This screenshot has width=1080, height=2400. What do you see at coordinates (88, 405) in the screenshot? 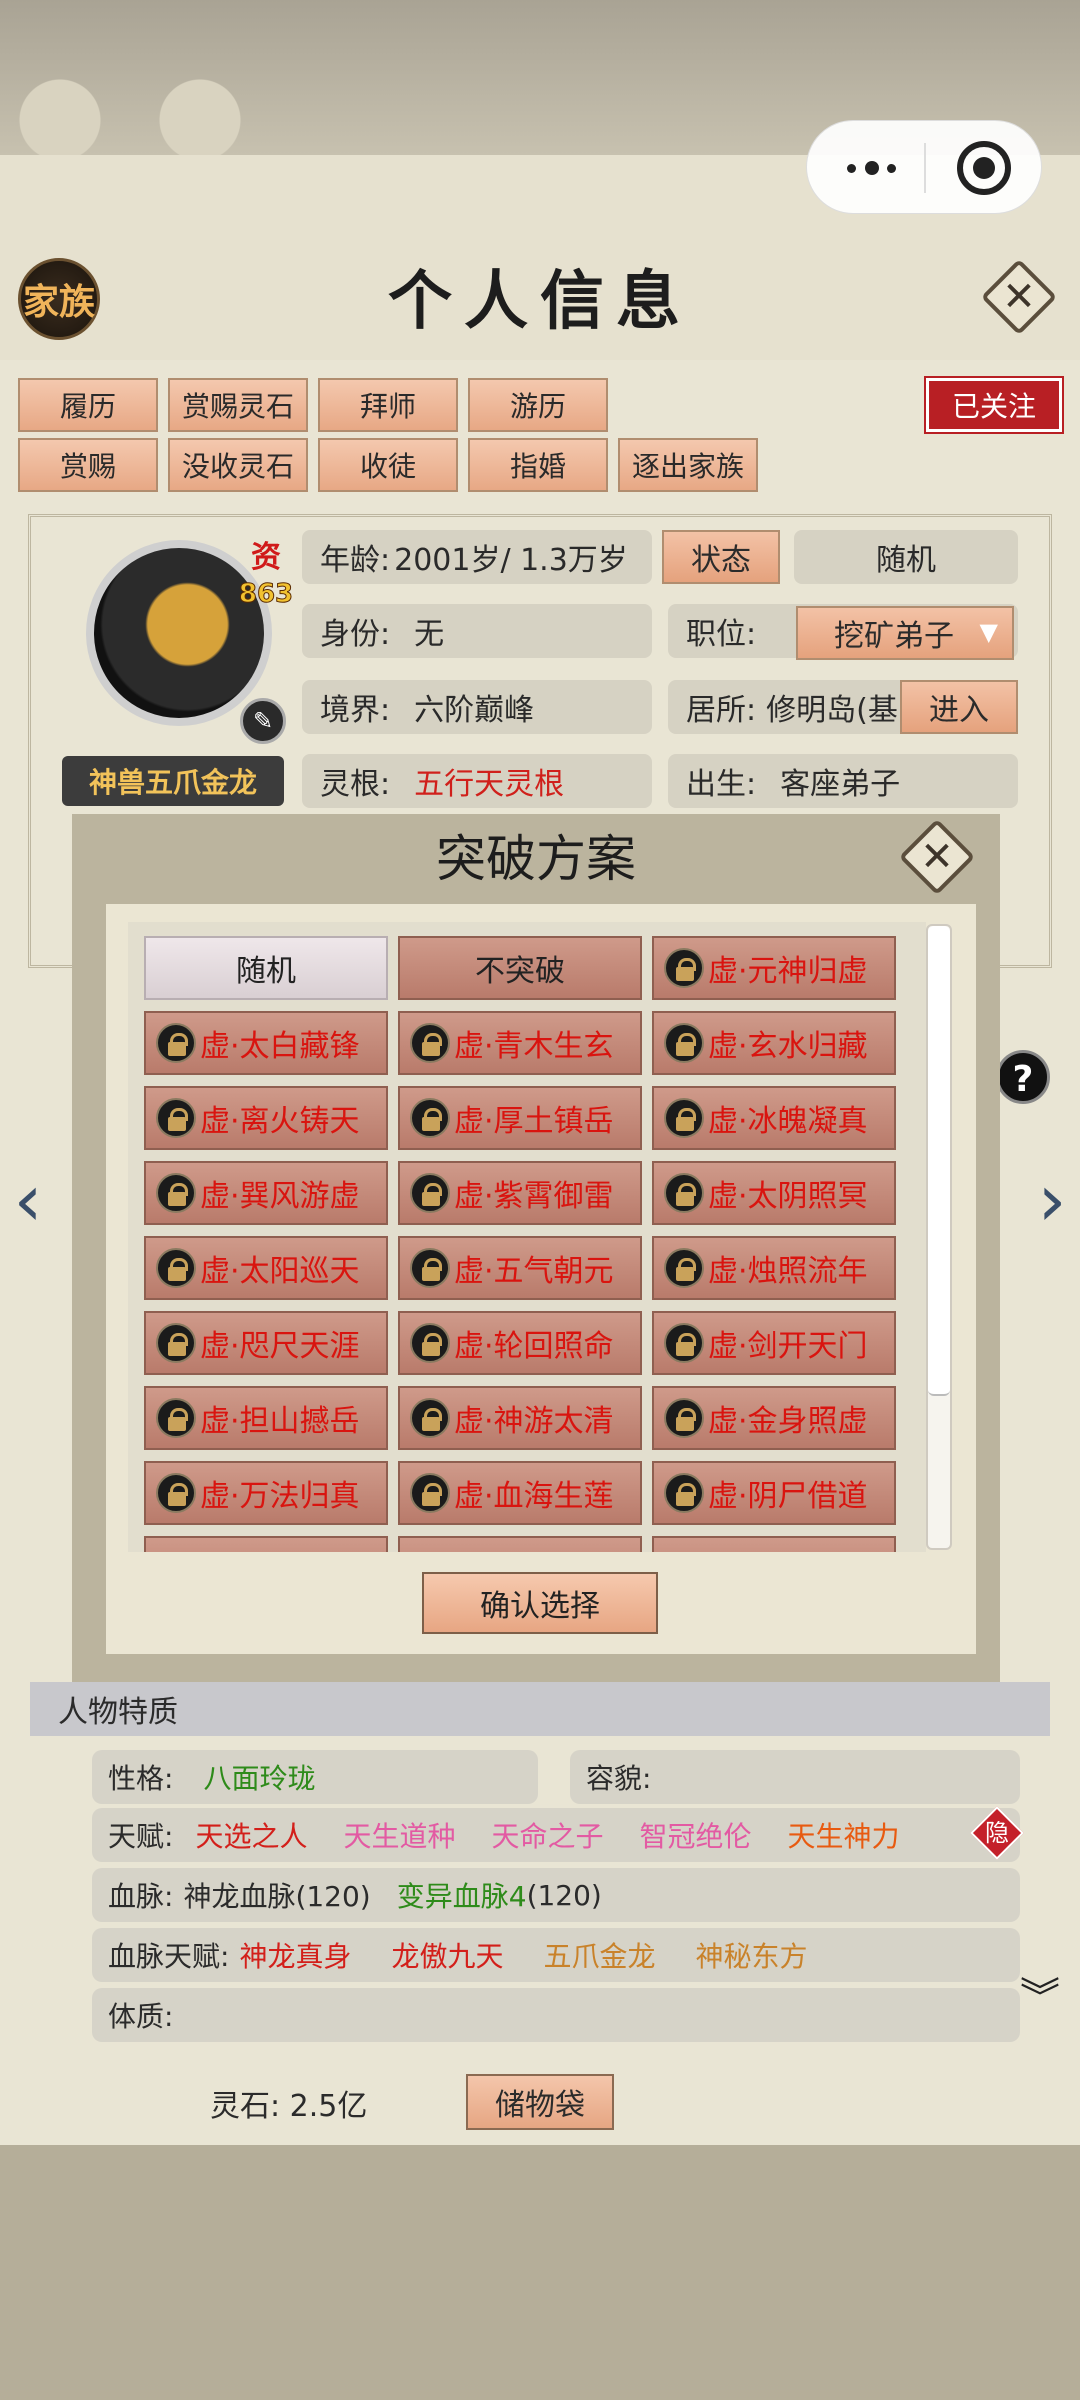
I see `action-button: 履历` at bounding box center [88, 405].